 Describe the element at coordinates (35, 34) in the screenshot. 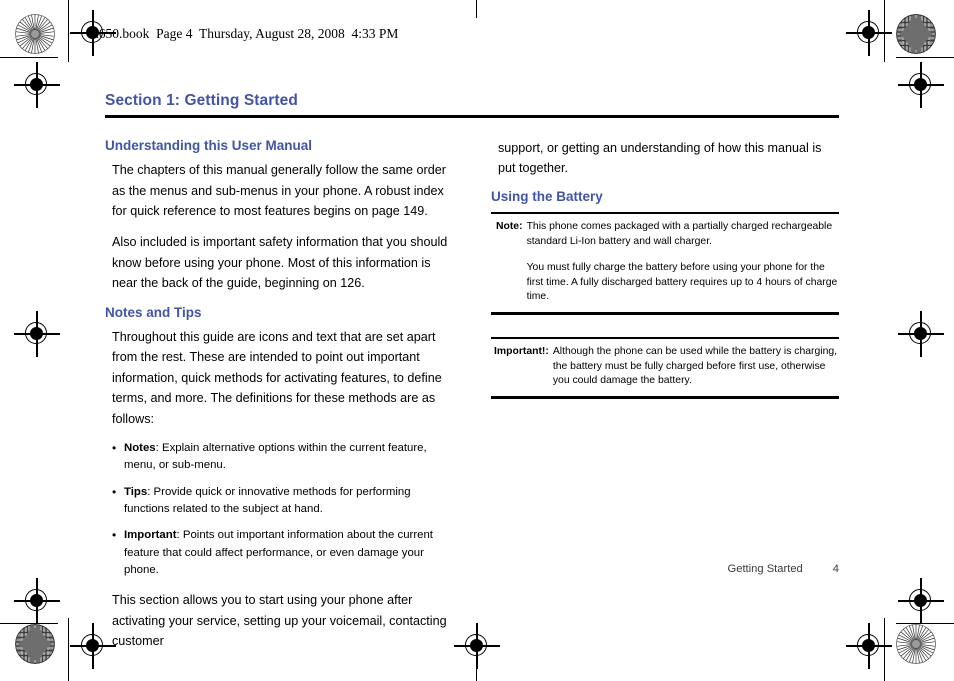

I see `starburst-mark-top-left` at that location.